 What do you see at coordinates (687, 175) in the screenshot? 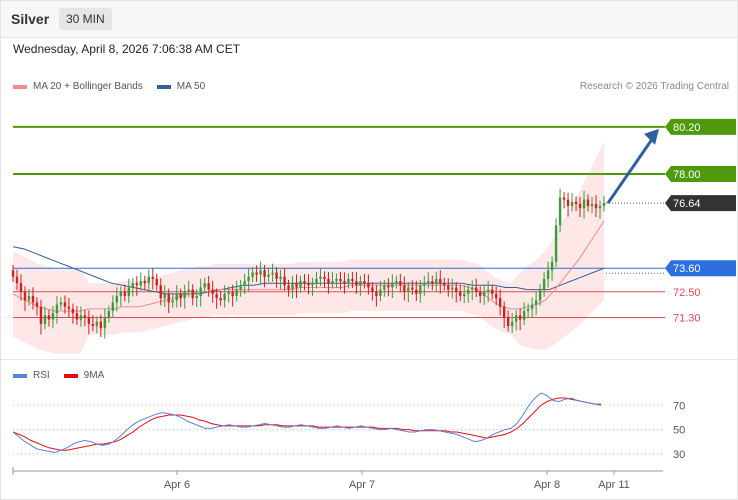
I see `level-label: 78.00` at bounding box center [687, 175].